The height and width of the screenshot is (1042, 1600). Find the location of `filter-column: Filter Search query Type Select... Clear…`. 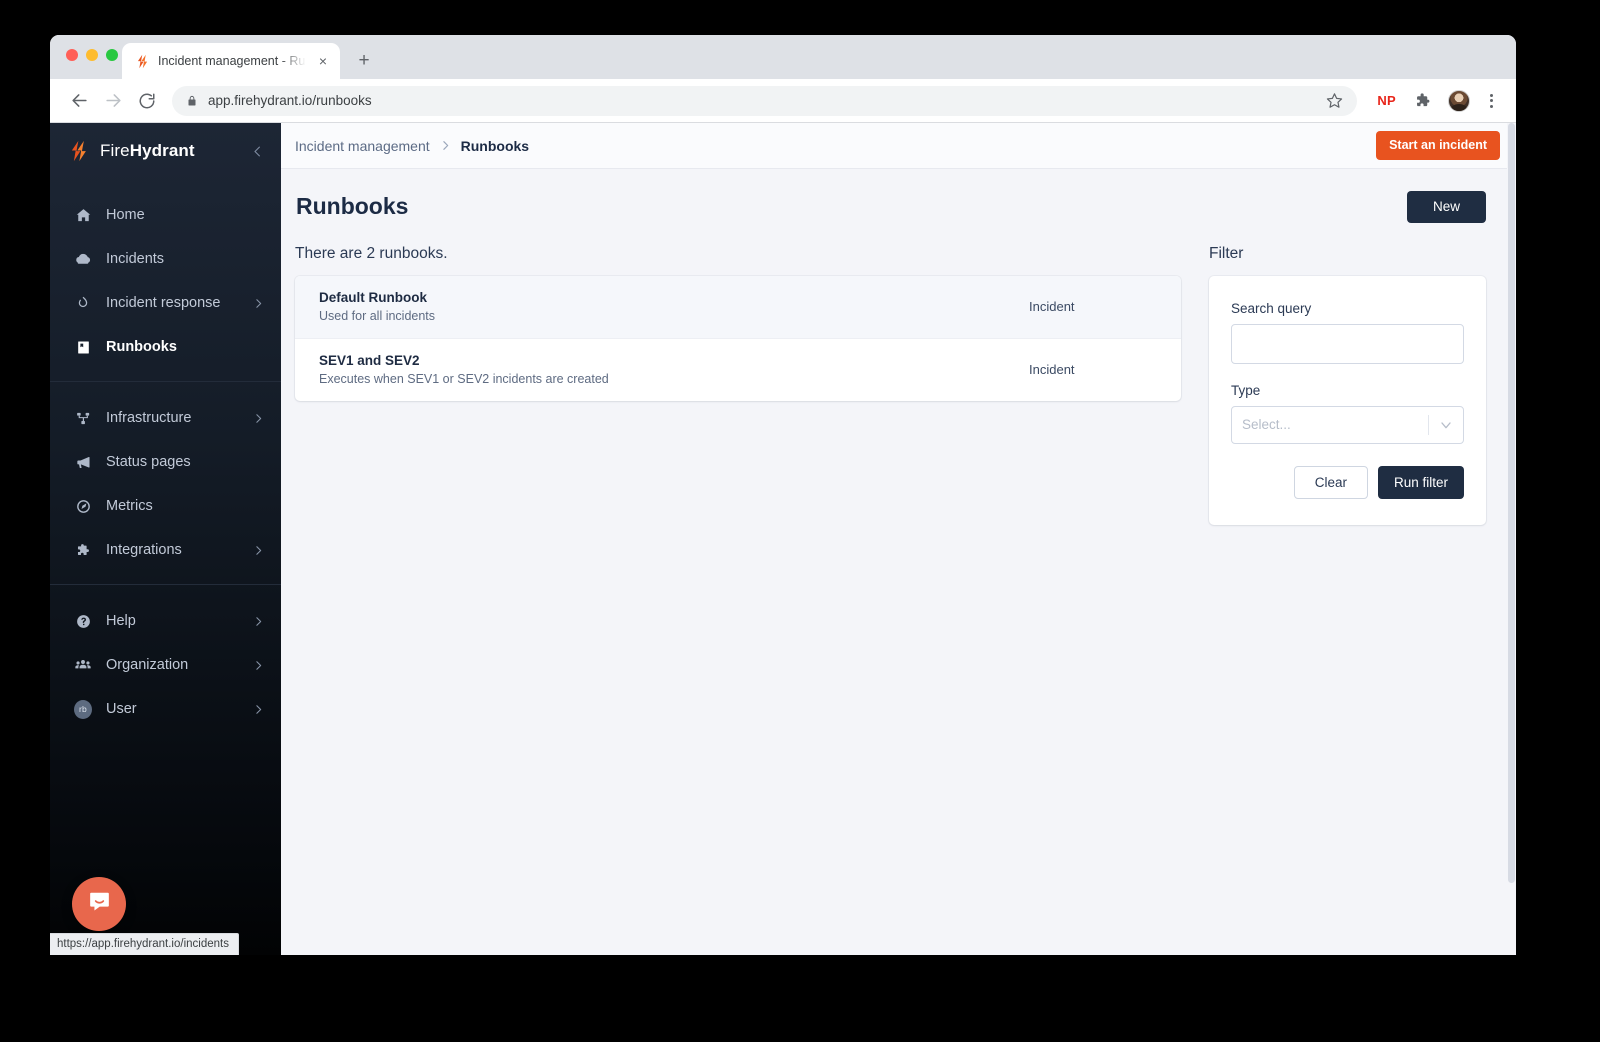

filter-column: Filter Search query Type Select... Clear… is located at coordinates (1347, 384).